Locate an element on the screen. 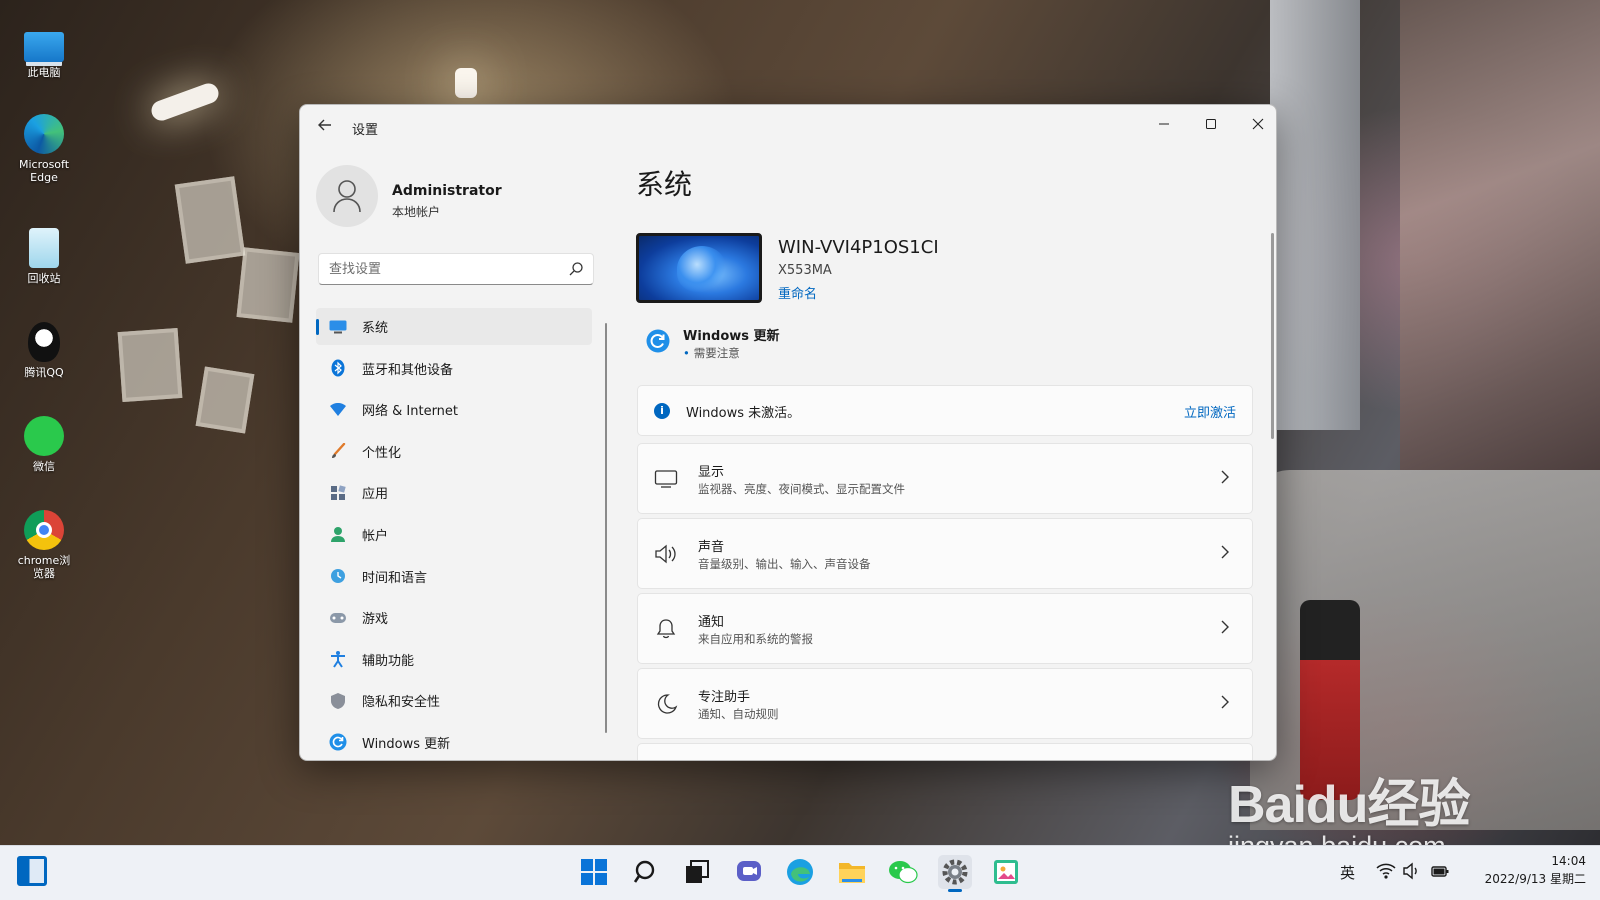  sidebar-item-label: 蓝牙和其他设备 is located at coordinates (408, 370).